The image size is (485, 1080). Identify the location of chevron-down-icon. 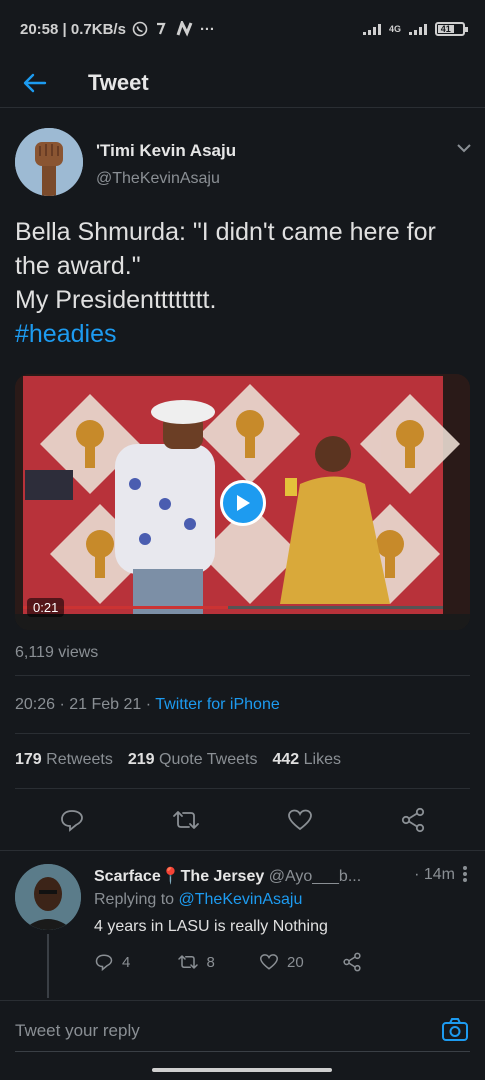
(464, 148).